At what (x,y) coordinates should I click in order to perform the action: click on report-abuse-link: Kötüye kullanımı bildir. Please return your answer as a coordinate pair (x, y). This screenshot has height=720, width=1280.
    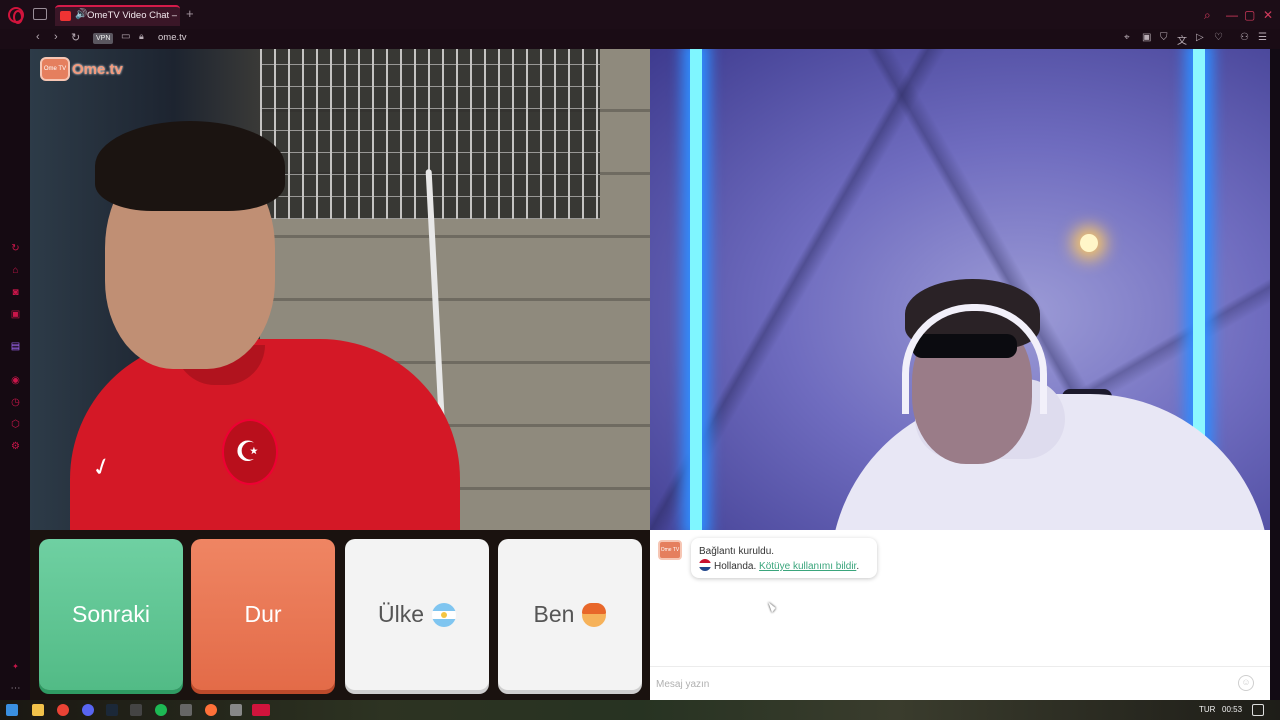
    Looking at the image, I should click on (807, 566).